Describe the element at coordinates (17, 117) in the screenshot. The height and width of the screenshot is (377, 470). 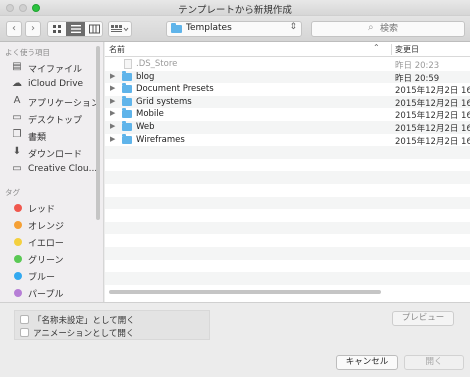
I see `desktop-icon: ▭` at that location.